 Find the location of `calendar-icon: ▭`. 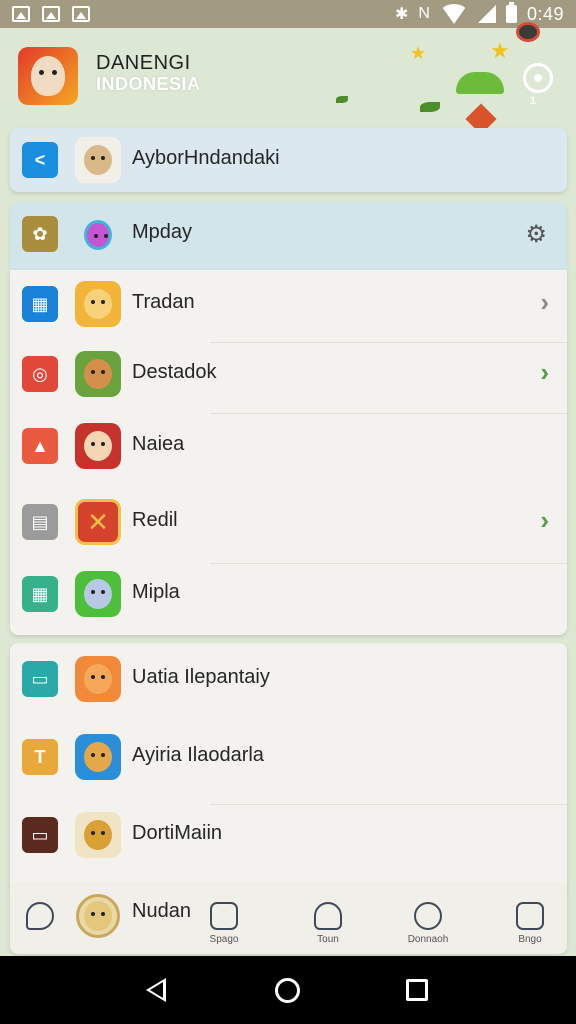

calendar-icon: ▭ is located at coordinates (40, 679).